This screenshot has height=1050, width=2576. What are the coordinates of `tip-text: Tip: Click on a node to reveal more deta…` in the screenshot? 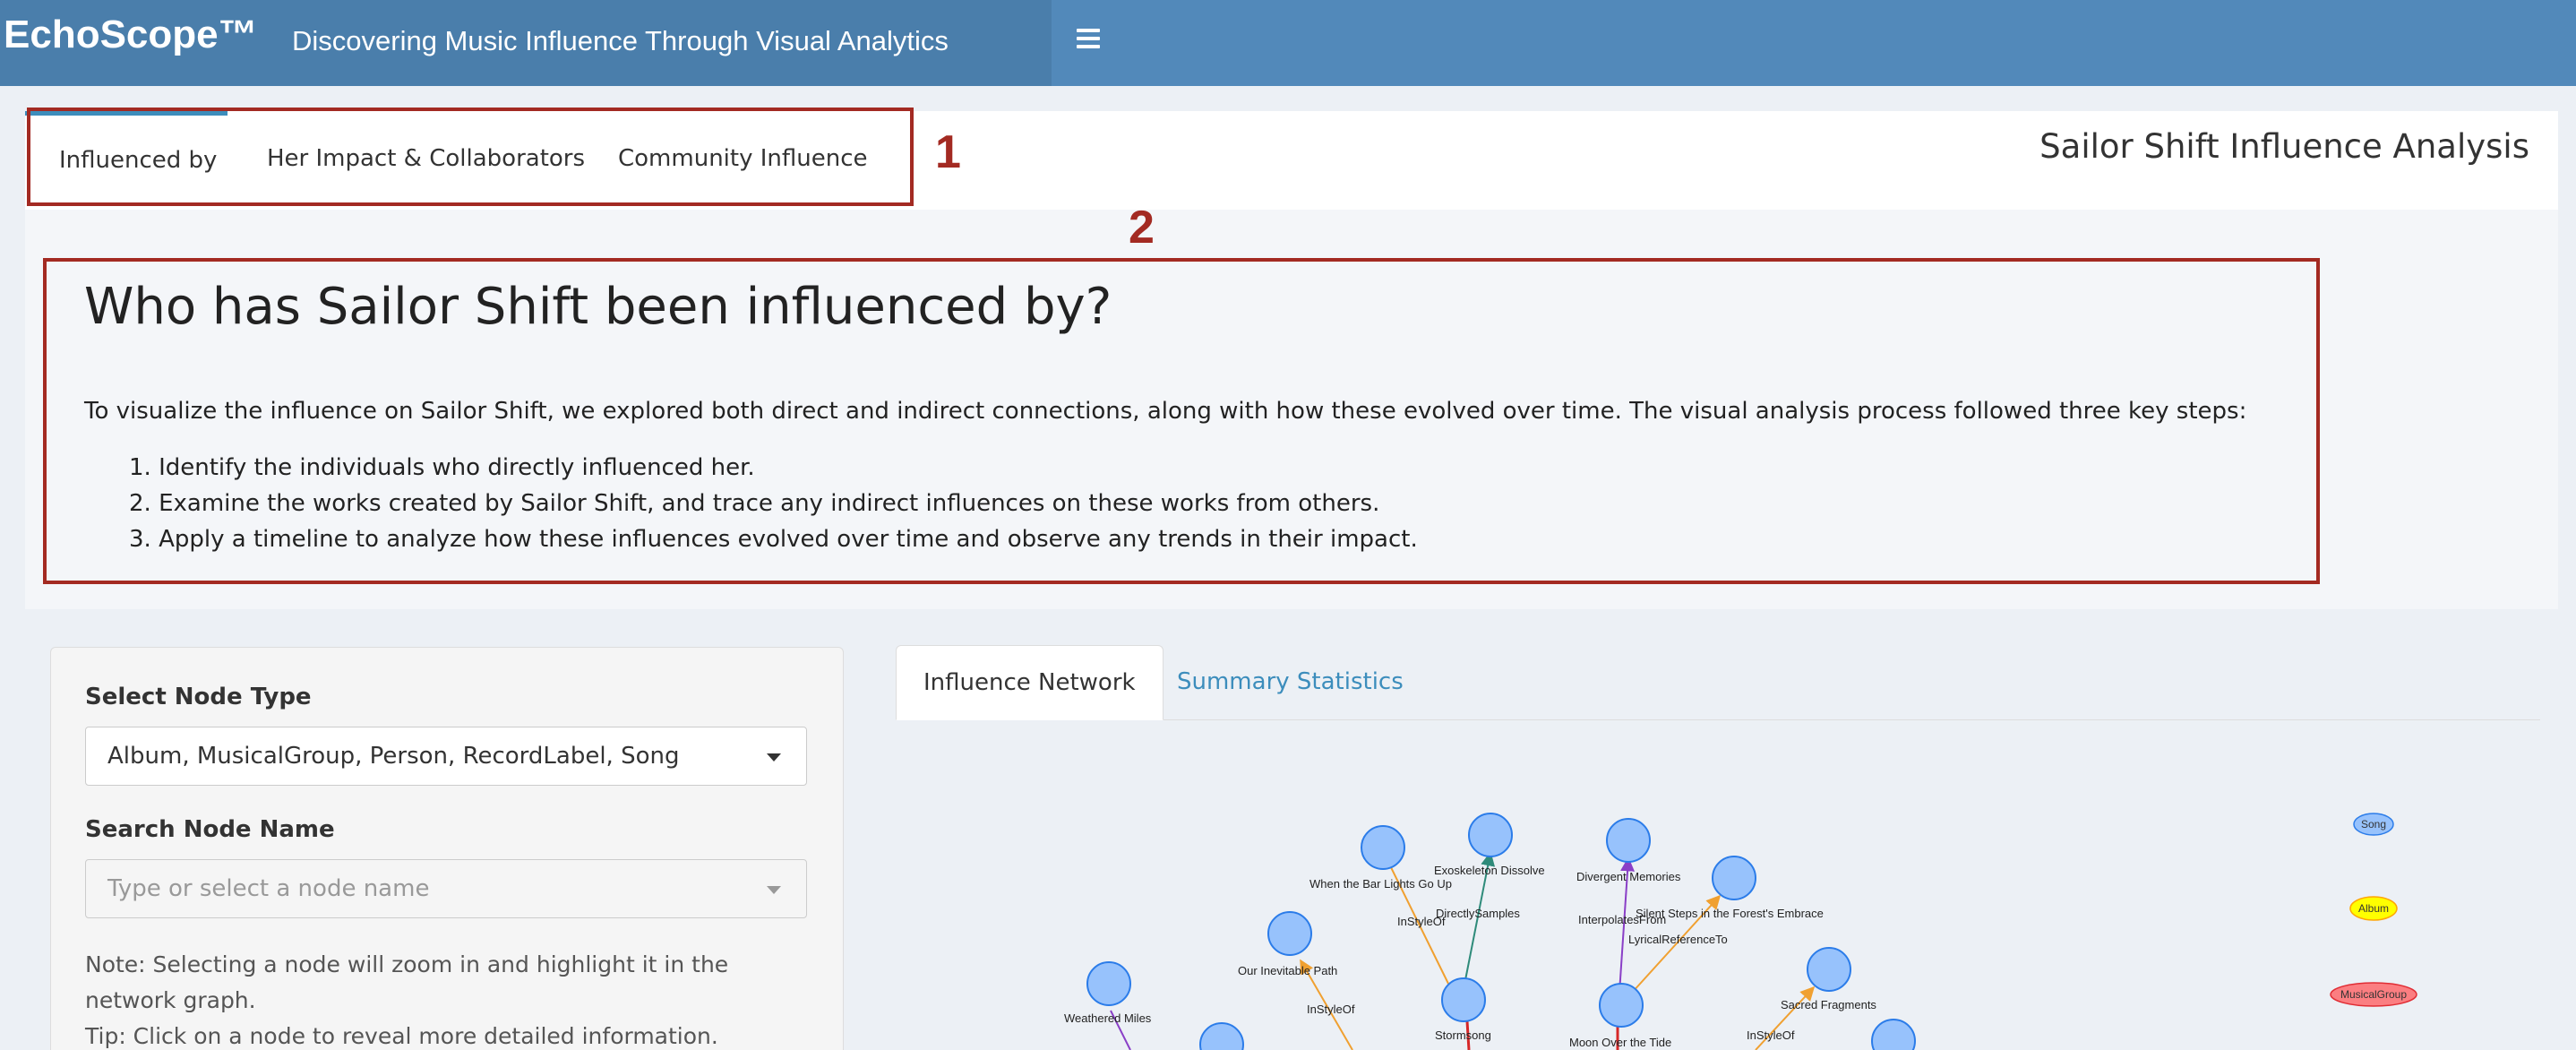 It's located at (401, 1036).